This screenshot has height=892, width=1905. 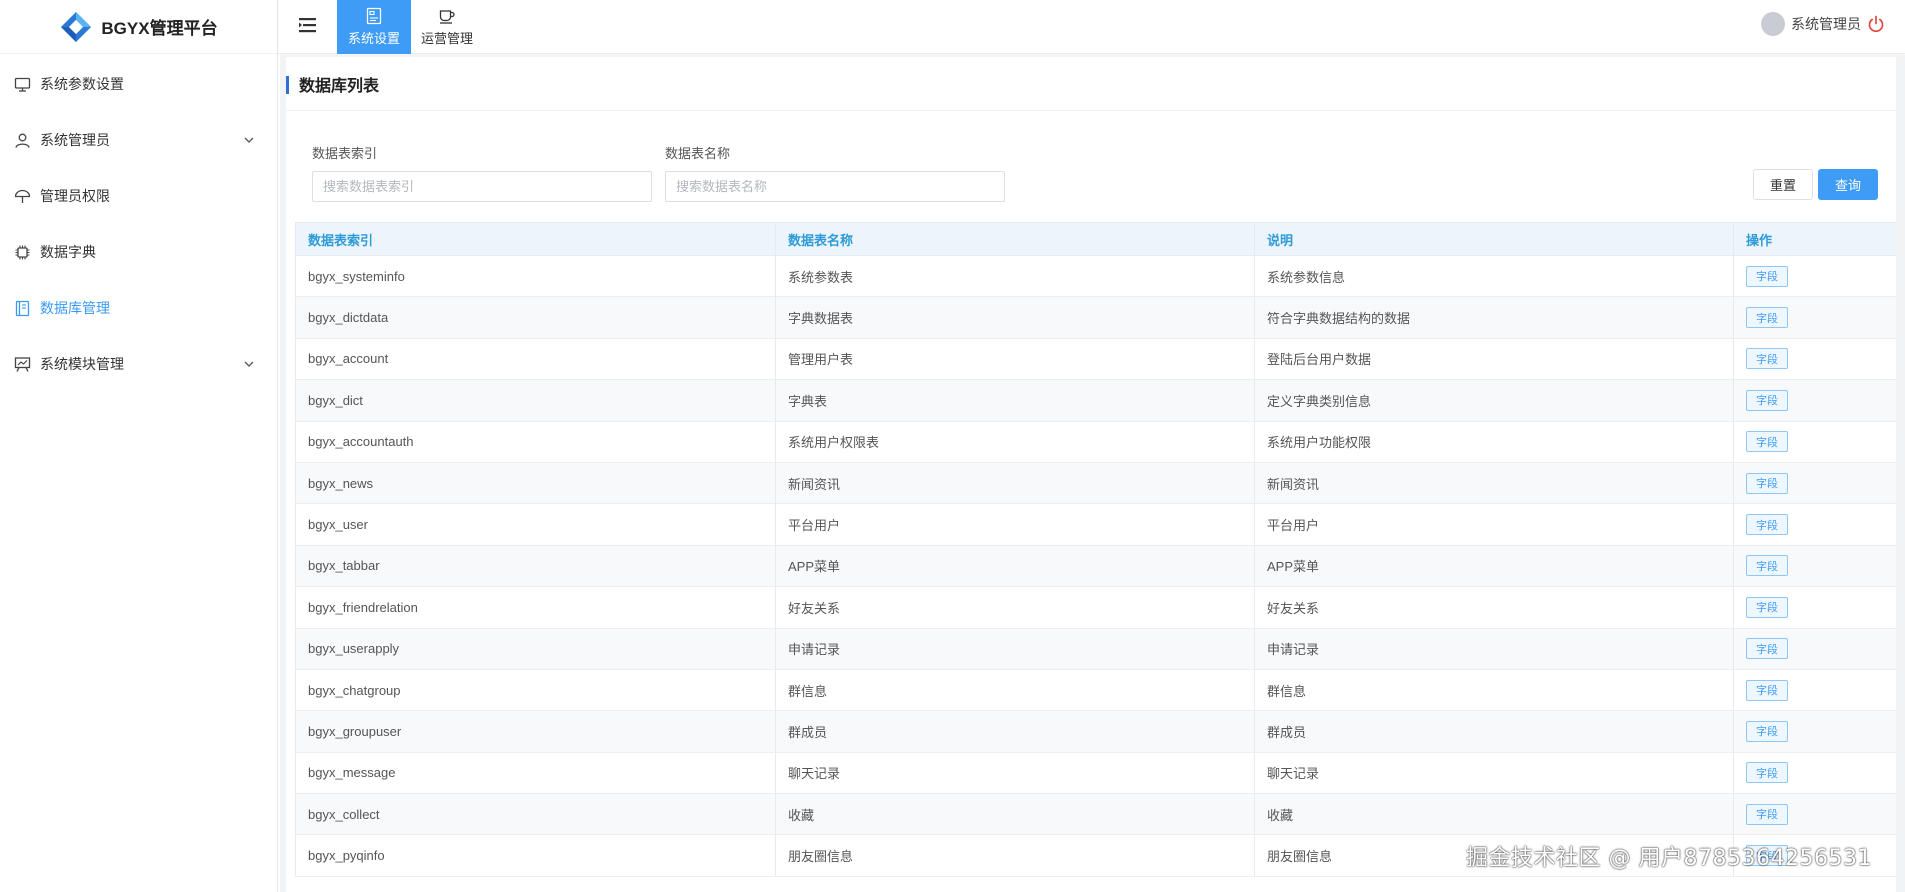 I want to click on table-header-row: 数据表索引 数据表名称 说明 操作, so click(x=1095, y=239).